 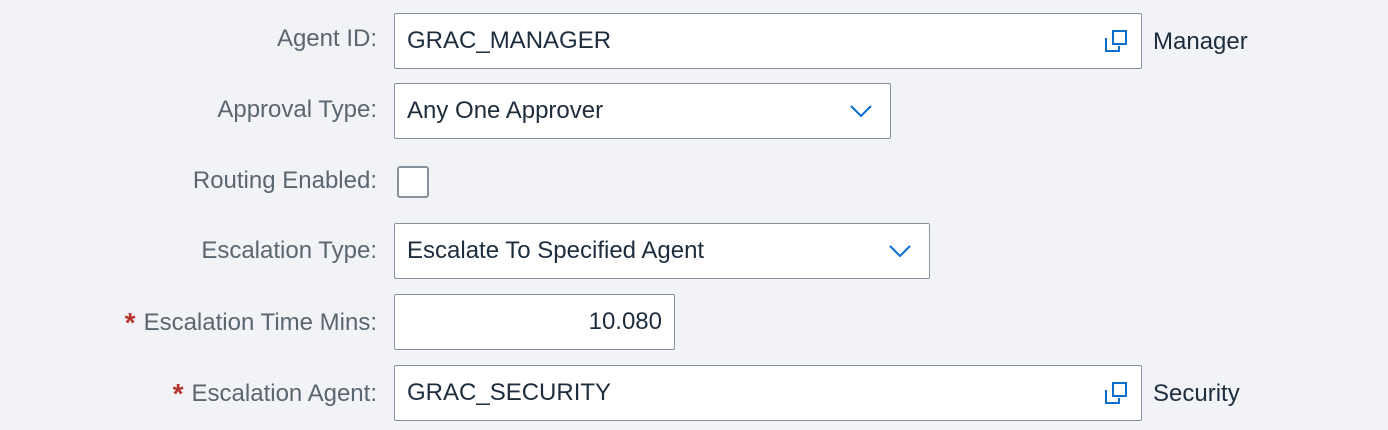 I want to click on agent-id-label: Agent ID:, so click(x=326, y=38).